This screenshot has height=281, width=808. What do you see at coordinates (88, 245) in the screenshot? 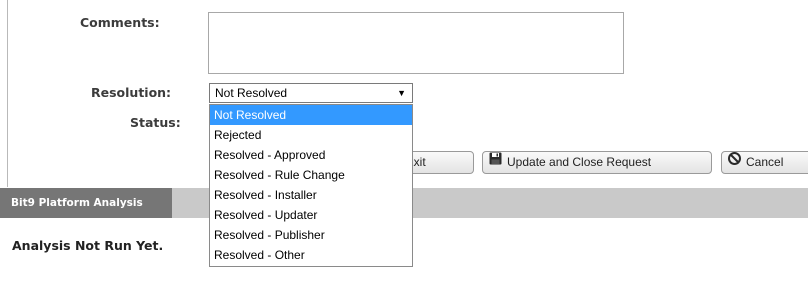
I see `analysis-status-text: Analysis Not Run Yet.` at bounding box center [88, 245].